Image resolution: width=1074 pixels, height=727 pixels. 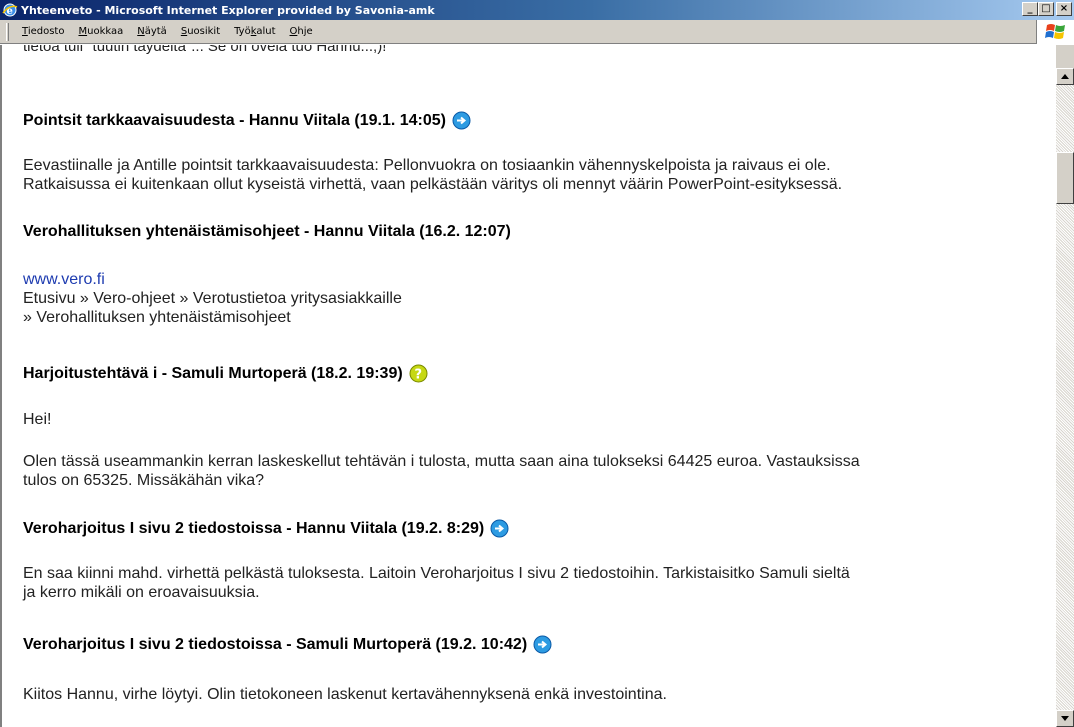 What do you see at coordinates (37, 419) in the screenshot?
I see `post-greeting: Hei!` at bounding box center [37, 419].